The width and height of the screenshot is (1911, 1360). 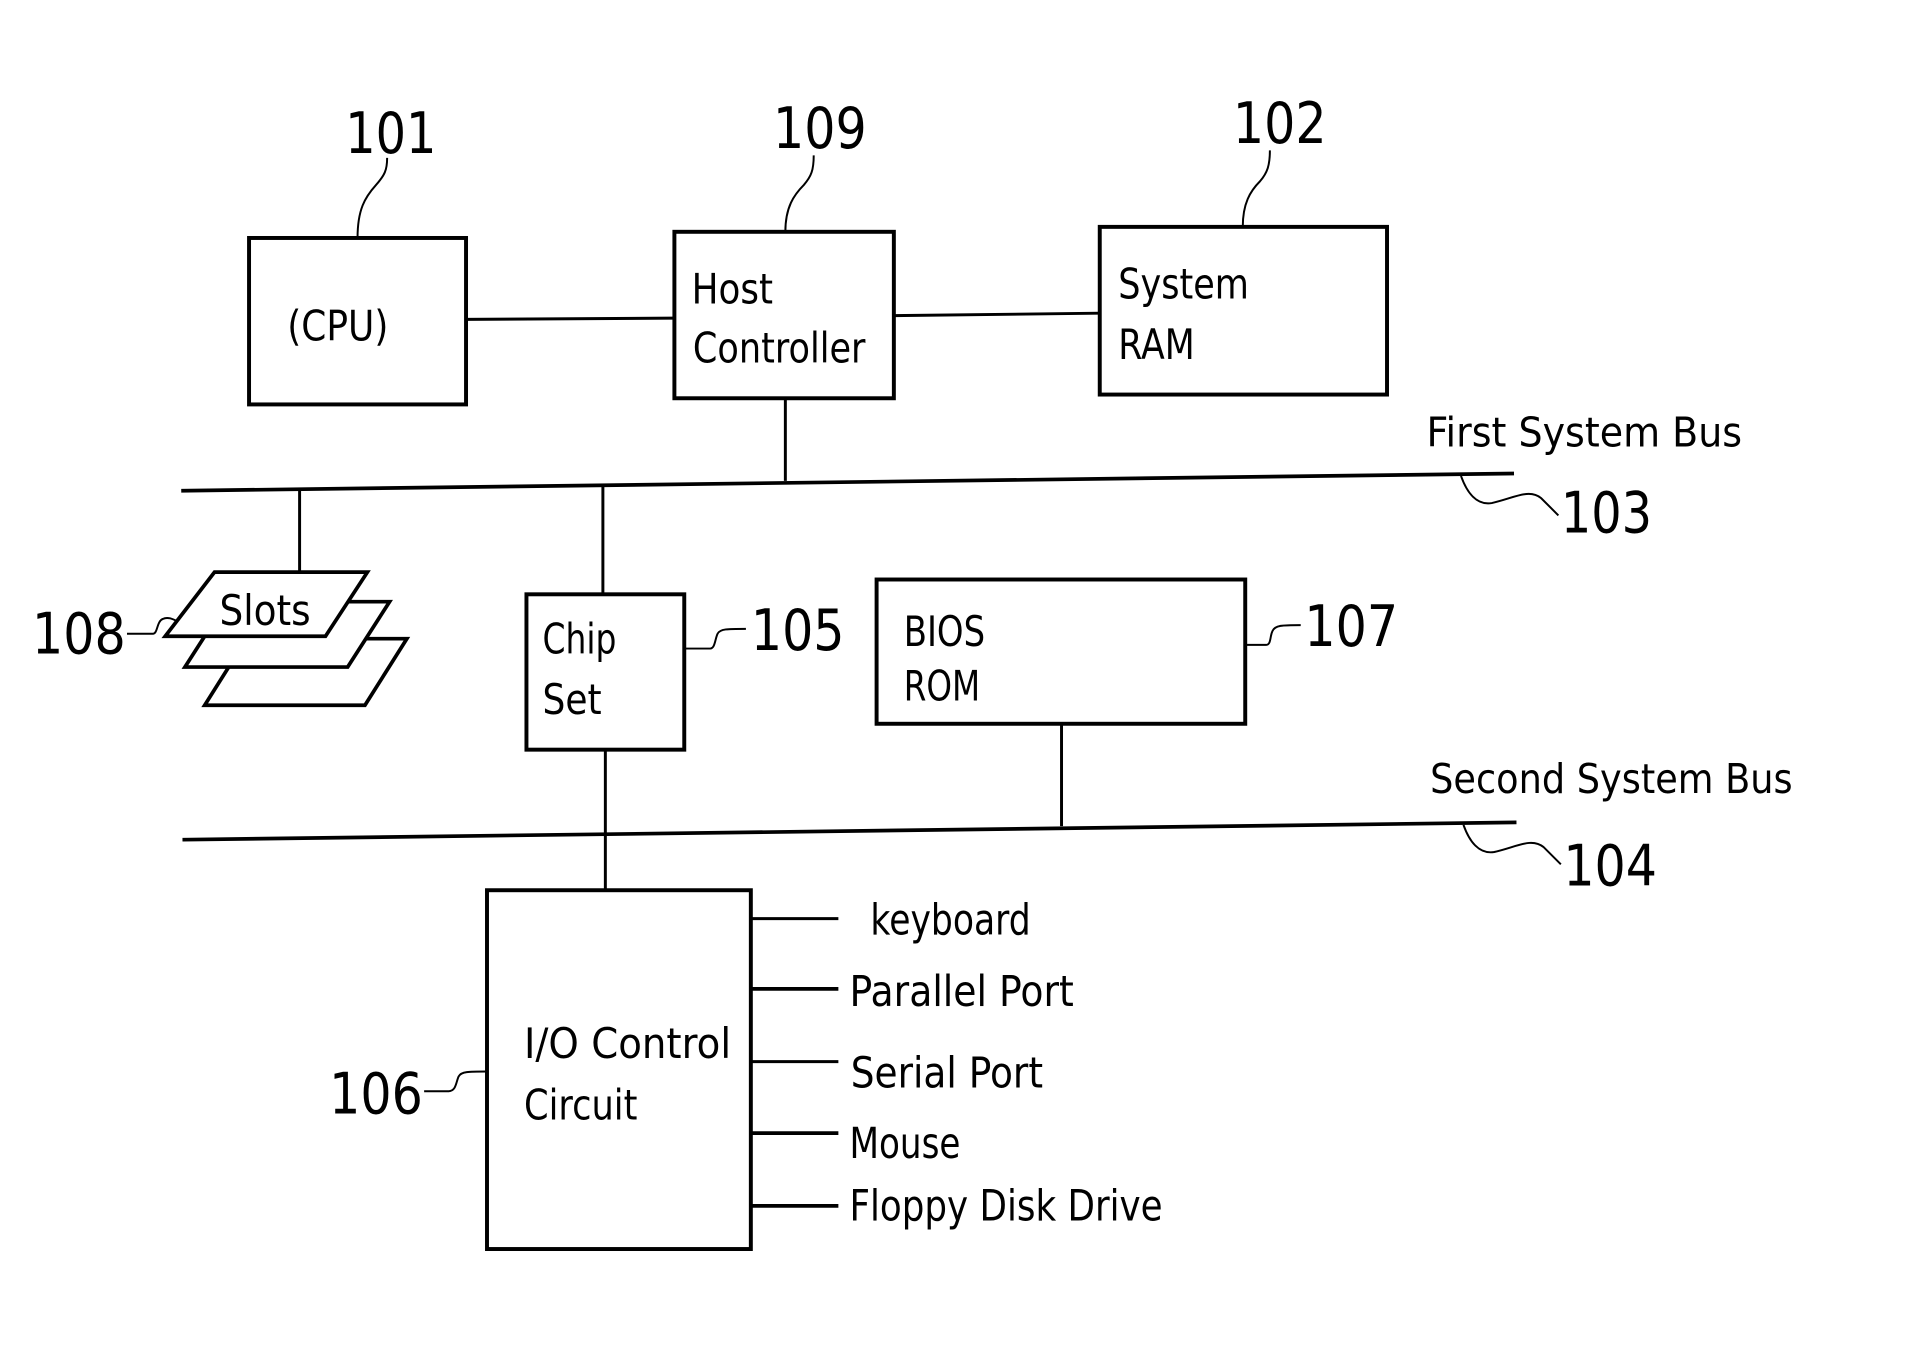 I want to click on port-label-keyboard: keyboard, so click(x=950, y=921).